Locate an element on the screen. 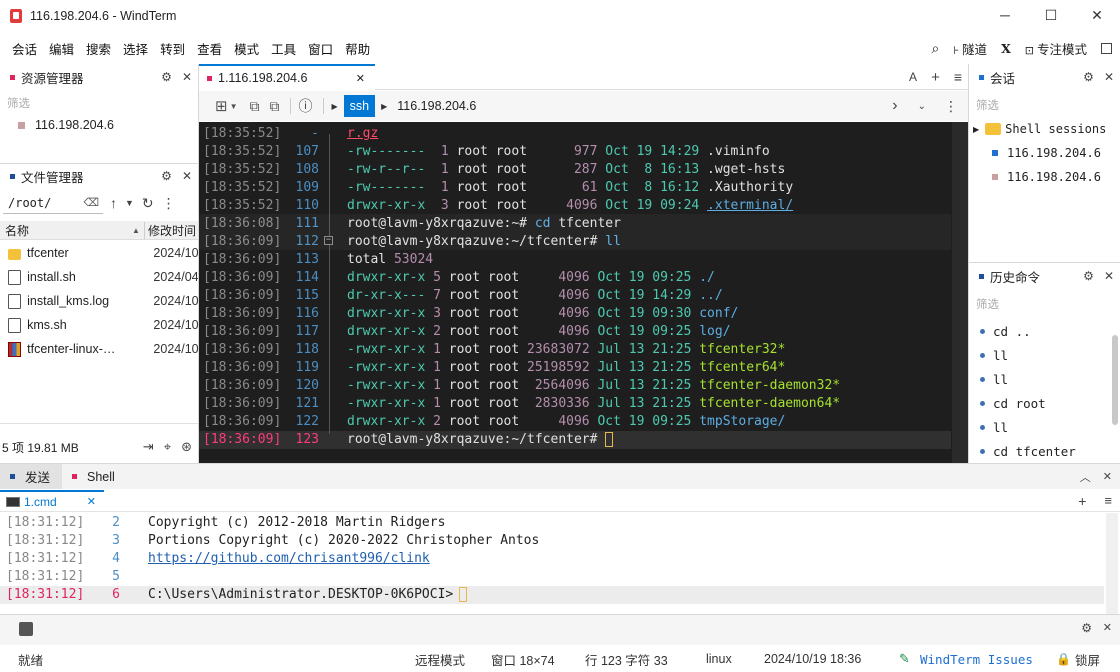 This screenshot has height=672, width=1120. tab-cmd-1: 1.cmd ✕ is located at coordinates (52, 500).